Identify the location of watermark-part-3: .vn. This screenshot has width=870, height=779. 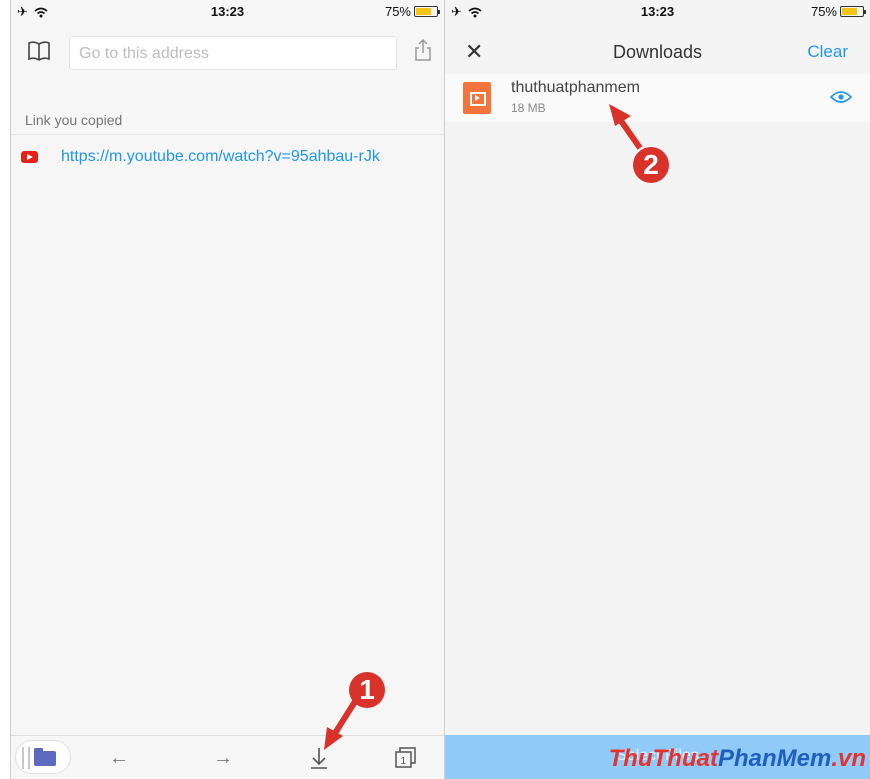
(848, 758).